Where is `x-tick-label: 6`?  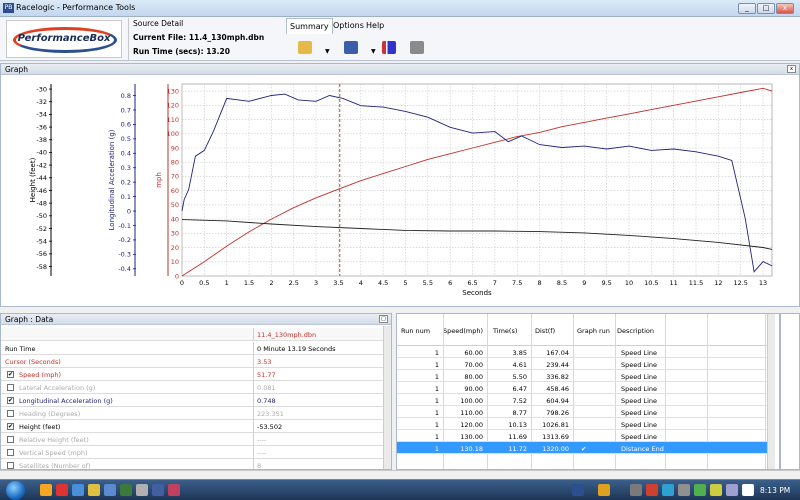
x-tick-label: 6 is located at coordinates (450, 283).